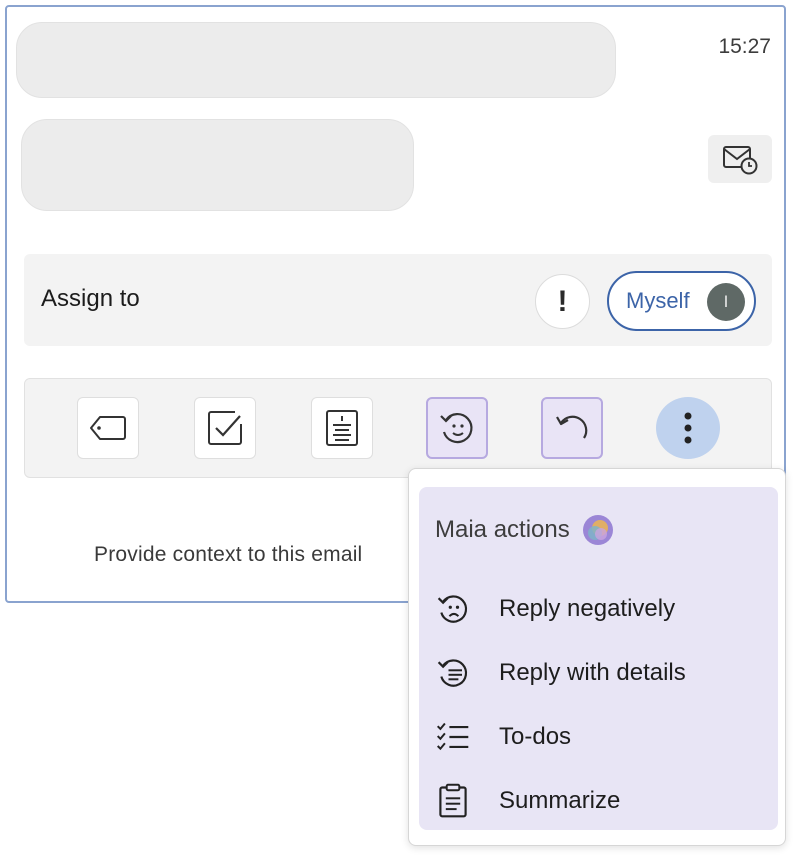 The width and height of the screenshot is (795, 863). What do you see at coordinates (316, 60) in the screenshot?
I see `sender-placeholder` at bounding box center [316, 60].